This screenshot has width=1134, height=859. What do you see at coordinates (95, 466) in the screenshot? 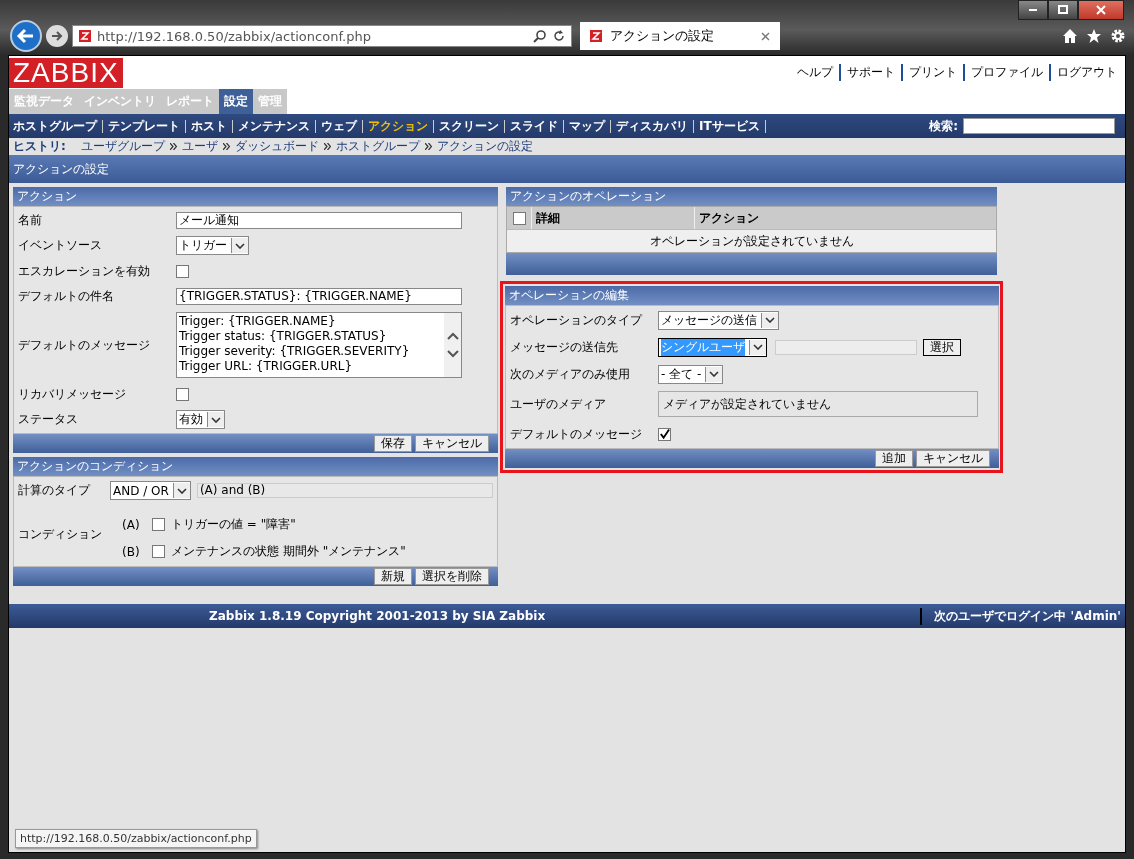
I see `panel-title: アクションのコンディション` at bounding box center [95, 466].